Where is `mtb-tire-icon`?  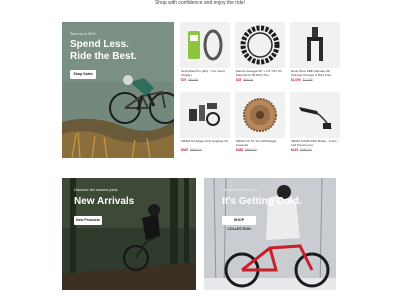
mtb-tire-icon is located at coordinates (260, 45).